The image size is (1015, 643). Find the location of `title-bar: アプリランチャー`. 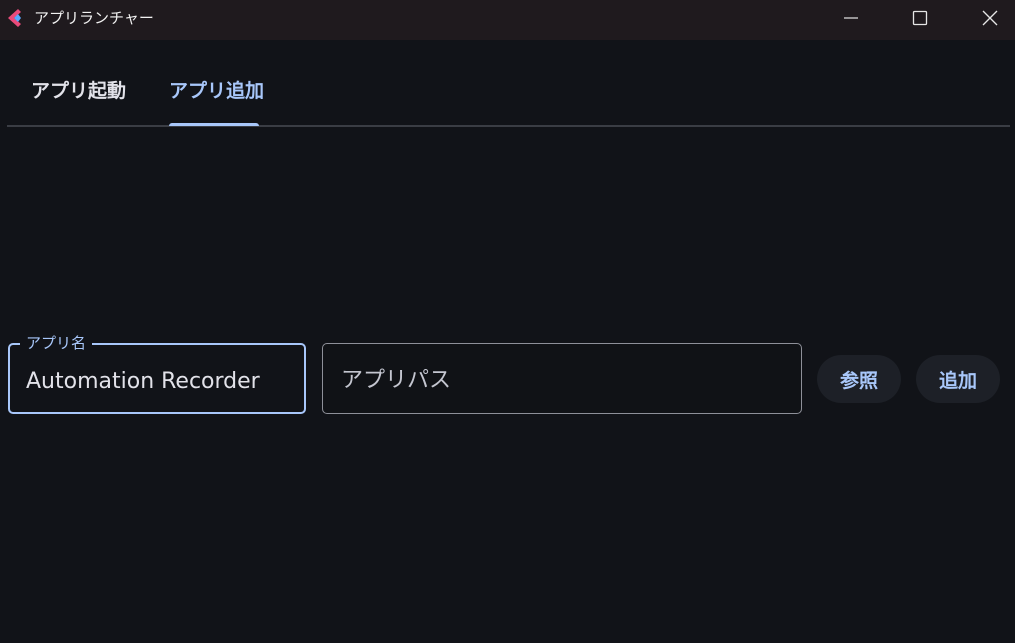

title-bar: アプリランチャー is located at coordinates (507, 20).